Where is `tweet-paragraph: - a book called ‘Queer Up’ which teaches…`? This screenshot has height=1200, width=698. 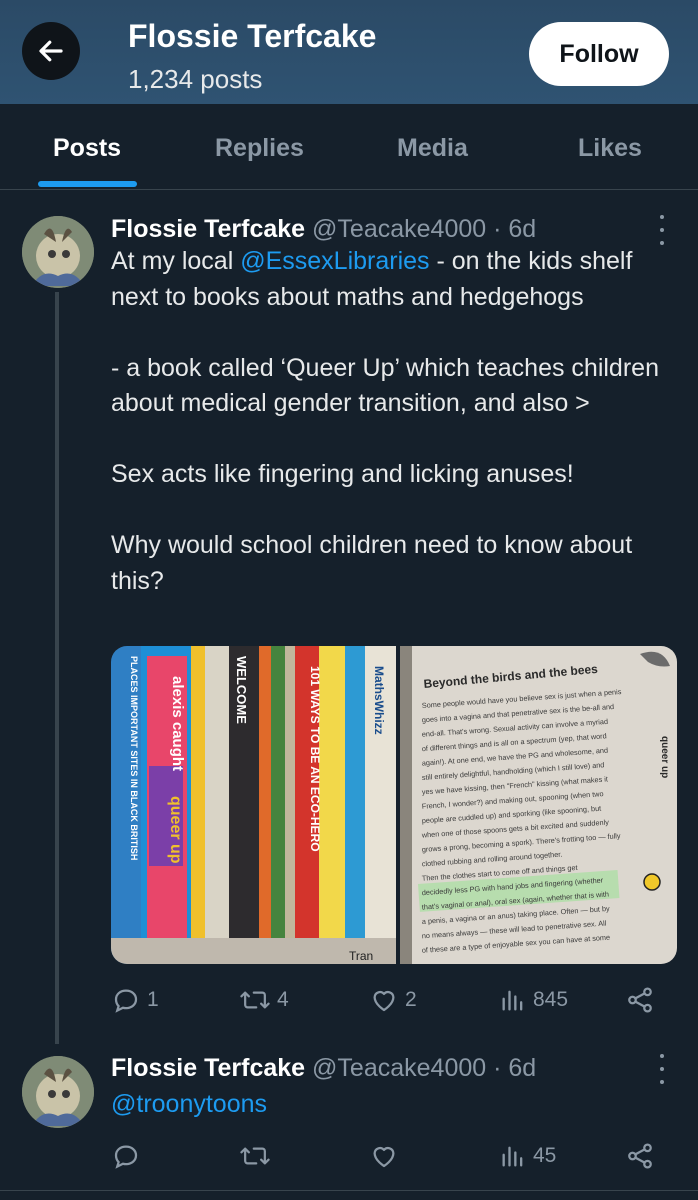
tweet-paragraph: - a book called ‘Queer Up’ which teaches… is located at coordinates (385, 385).